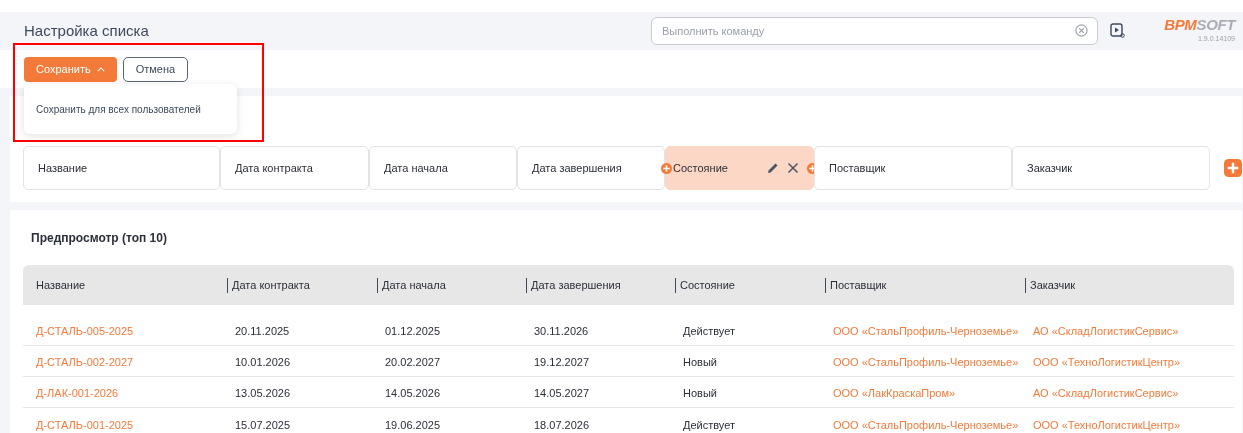 The height and width of the screenshot is (433, 1243). What do you see at coordinates (1050, 168) in the screenshot?
I see `column-label: Заказчик` at bounding box center [1050, 168].